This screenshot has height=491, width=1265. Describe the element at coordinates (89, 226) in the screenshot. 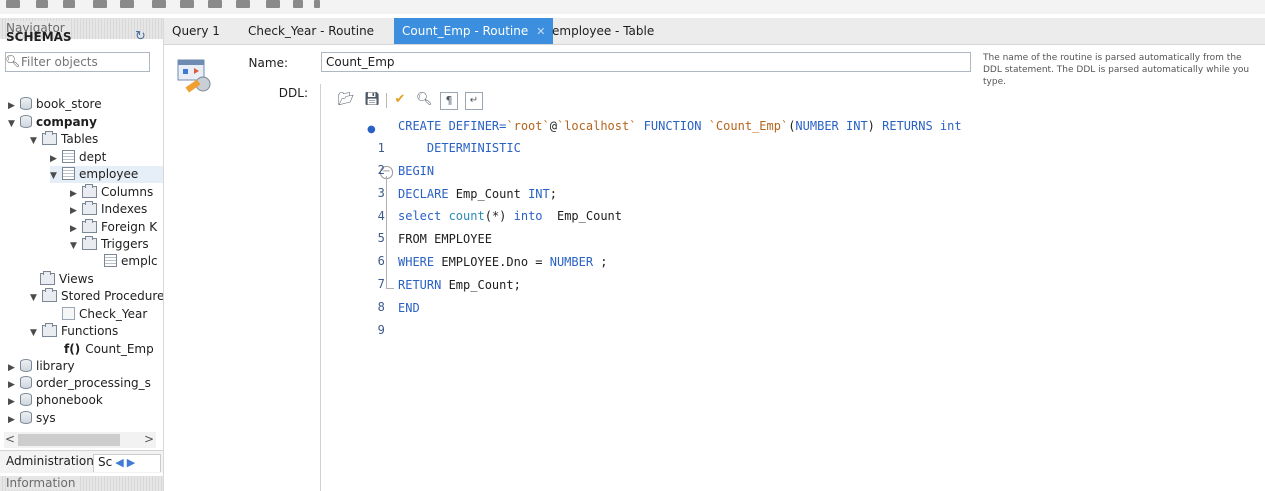

I see `foreign-keys-folder-icon` at that location.